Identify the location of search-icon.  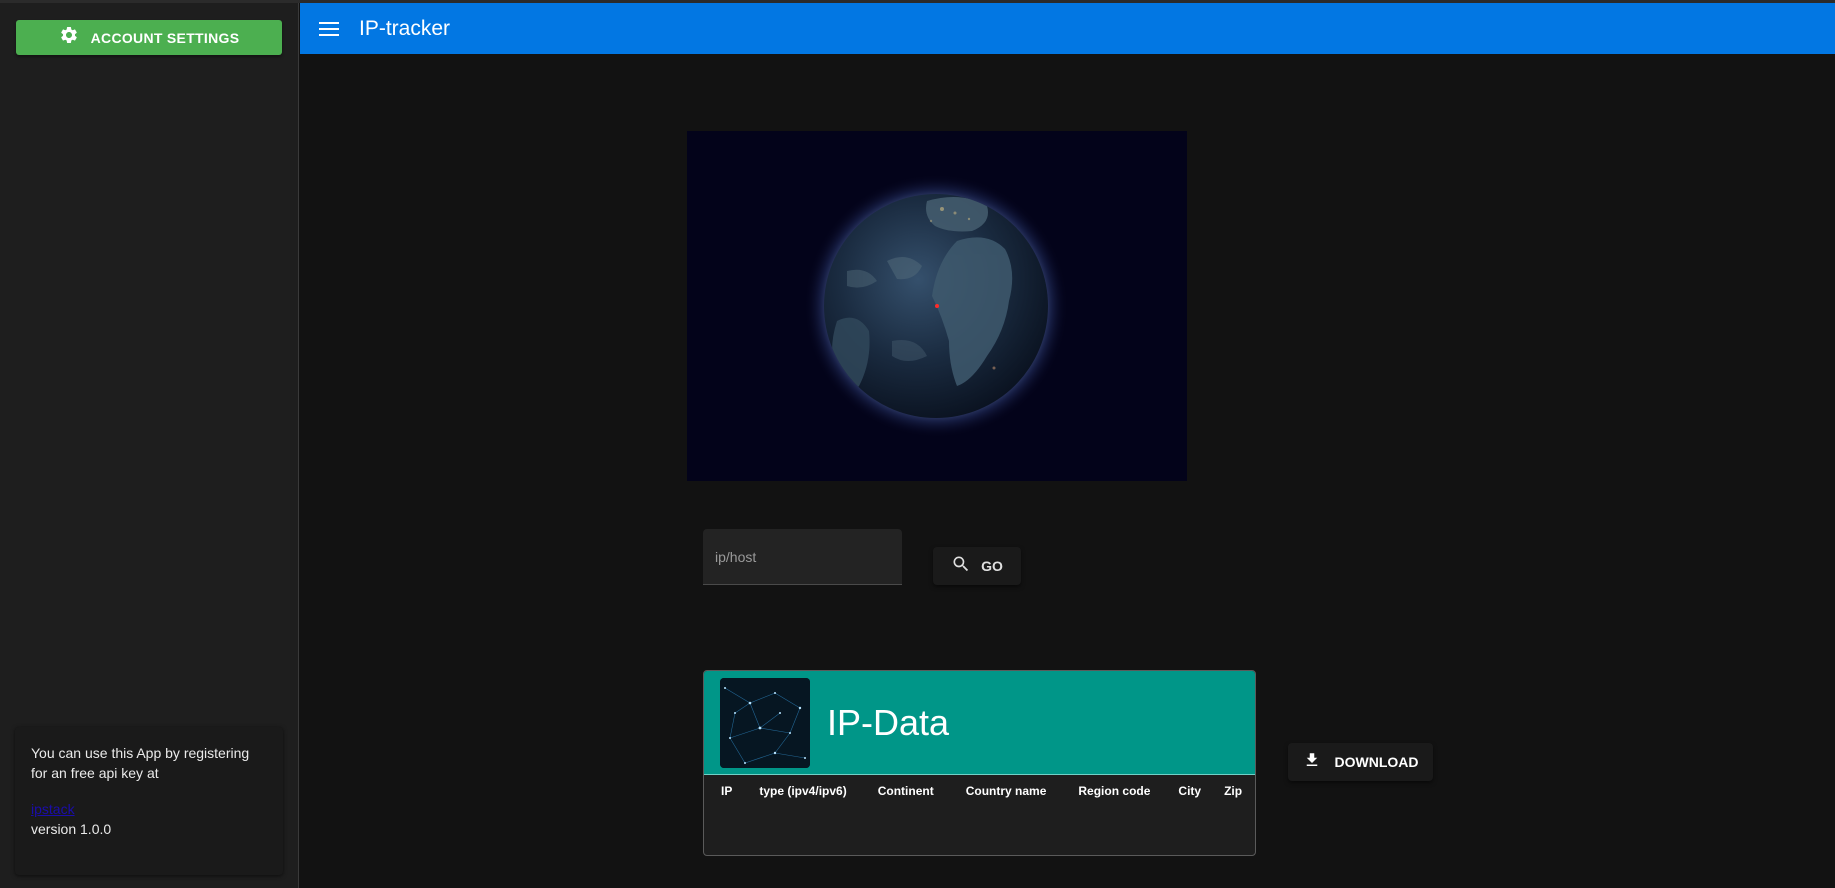
(961, 566).